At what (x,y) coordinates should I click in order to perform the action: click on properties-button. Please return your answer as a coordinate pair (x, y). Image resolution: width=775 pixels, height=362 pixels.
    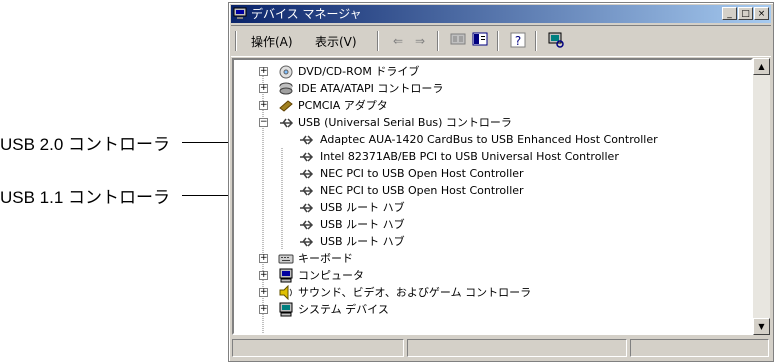
    Looking at the image, I should click on (458, 41).